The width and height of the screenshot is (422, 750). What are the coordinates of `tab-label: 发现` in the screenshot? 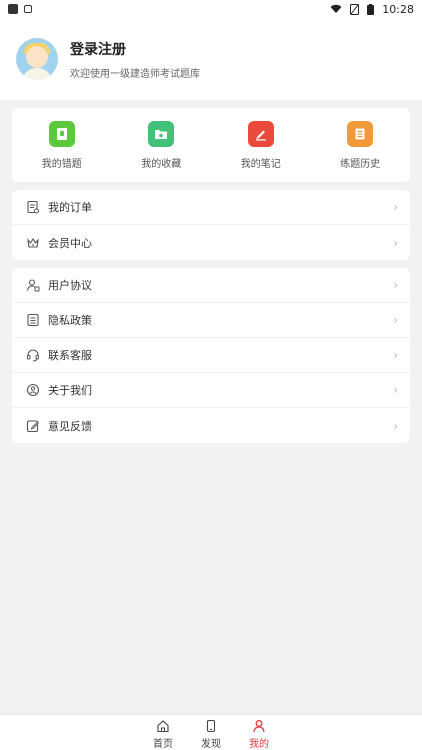 It's located at (211, 744).